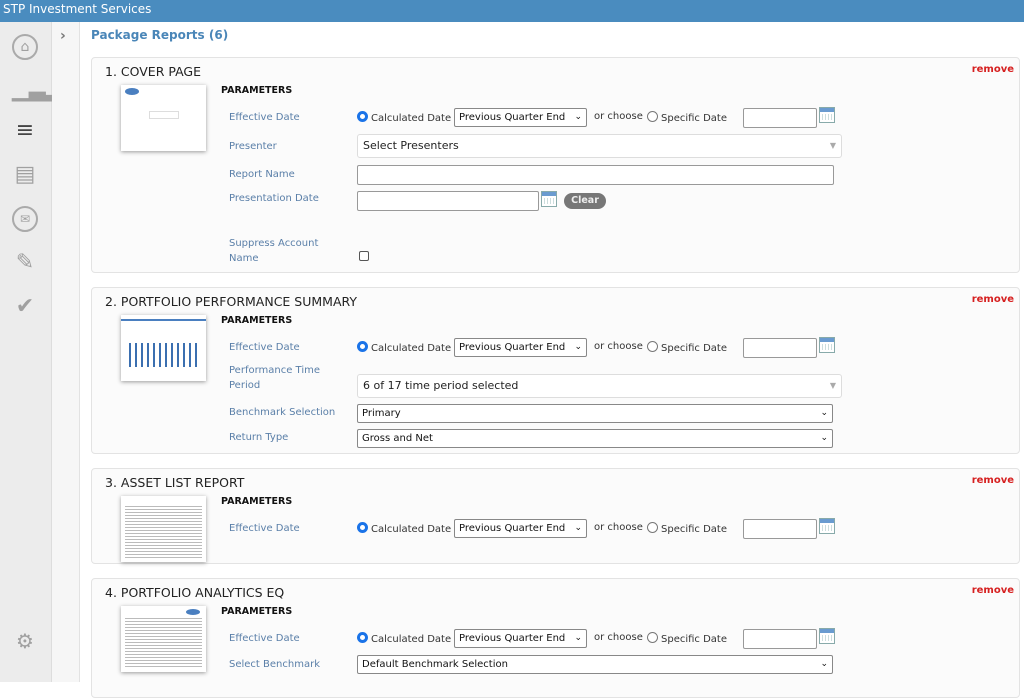  Describe the element at coordinates (599, 146) in the screenshot. I see `presenter-select: Select Presenters ▼` at that location.